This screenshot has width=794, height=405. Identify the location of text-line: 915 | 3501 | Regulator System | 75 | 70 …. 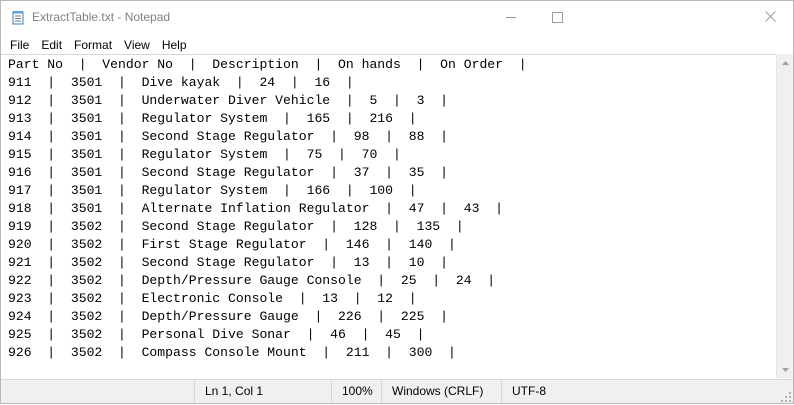
(204, 154).